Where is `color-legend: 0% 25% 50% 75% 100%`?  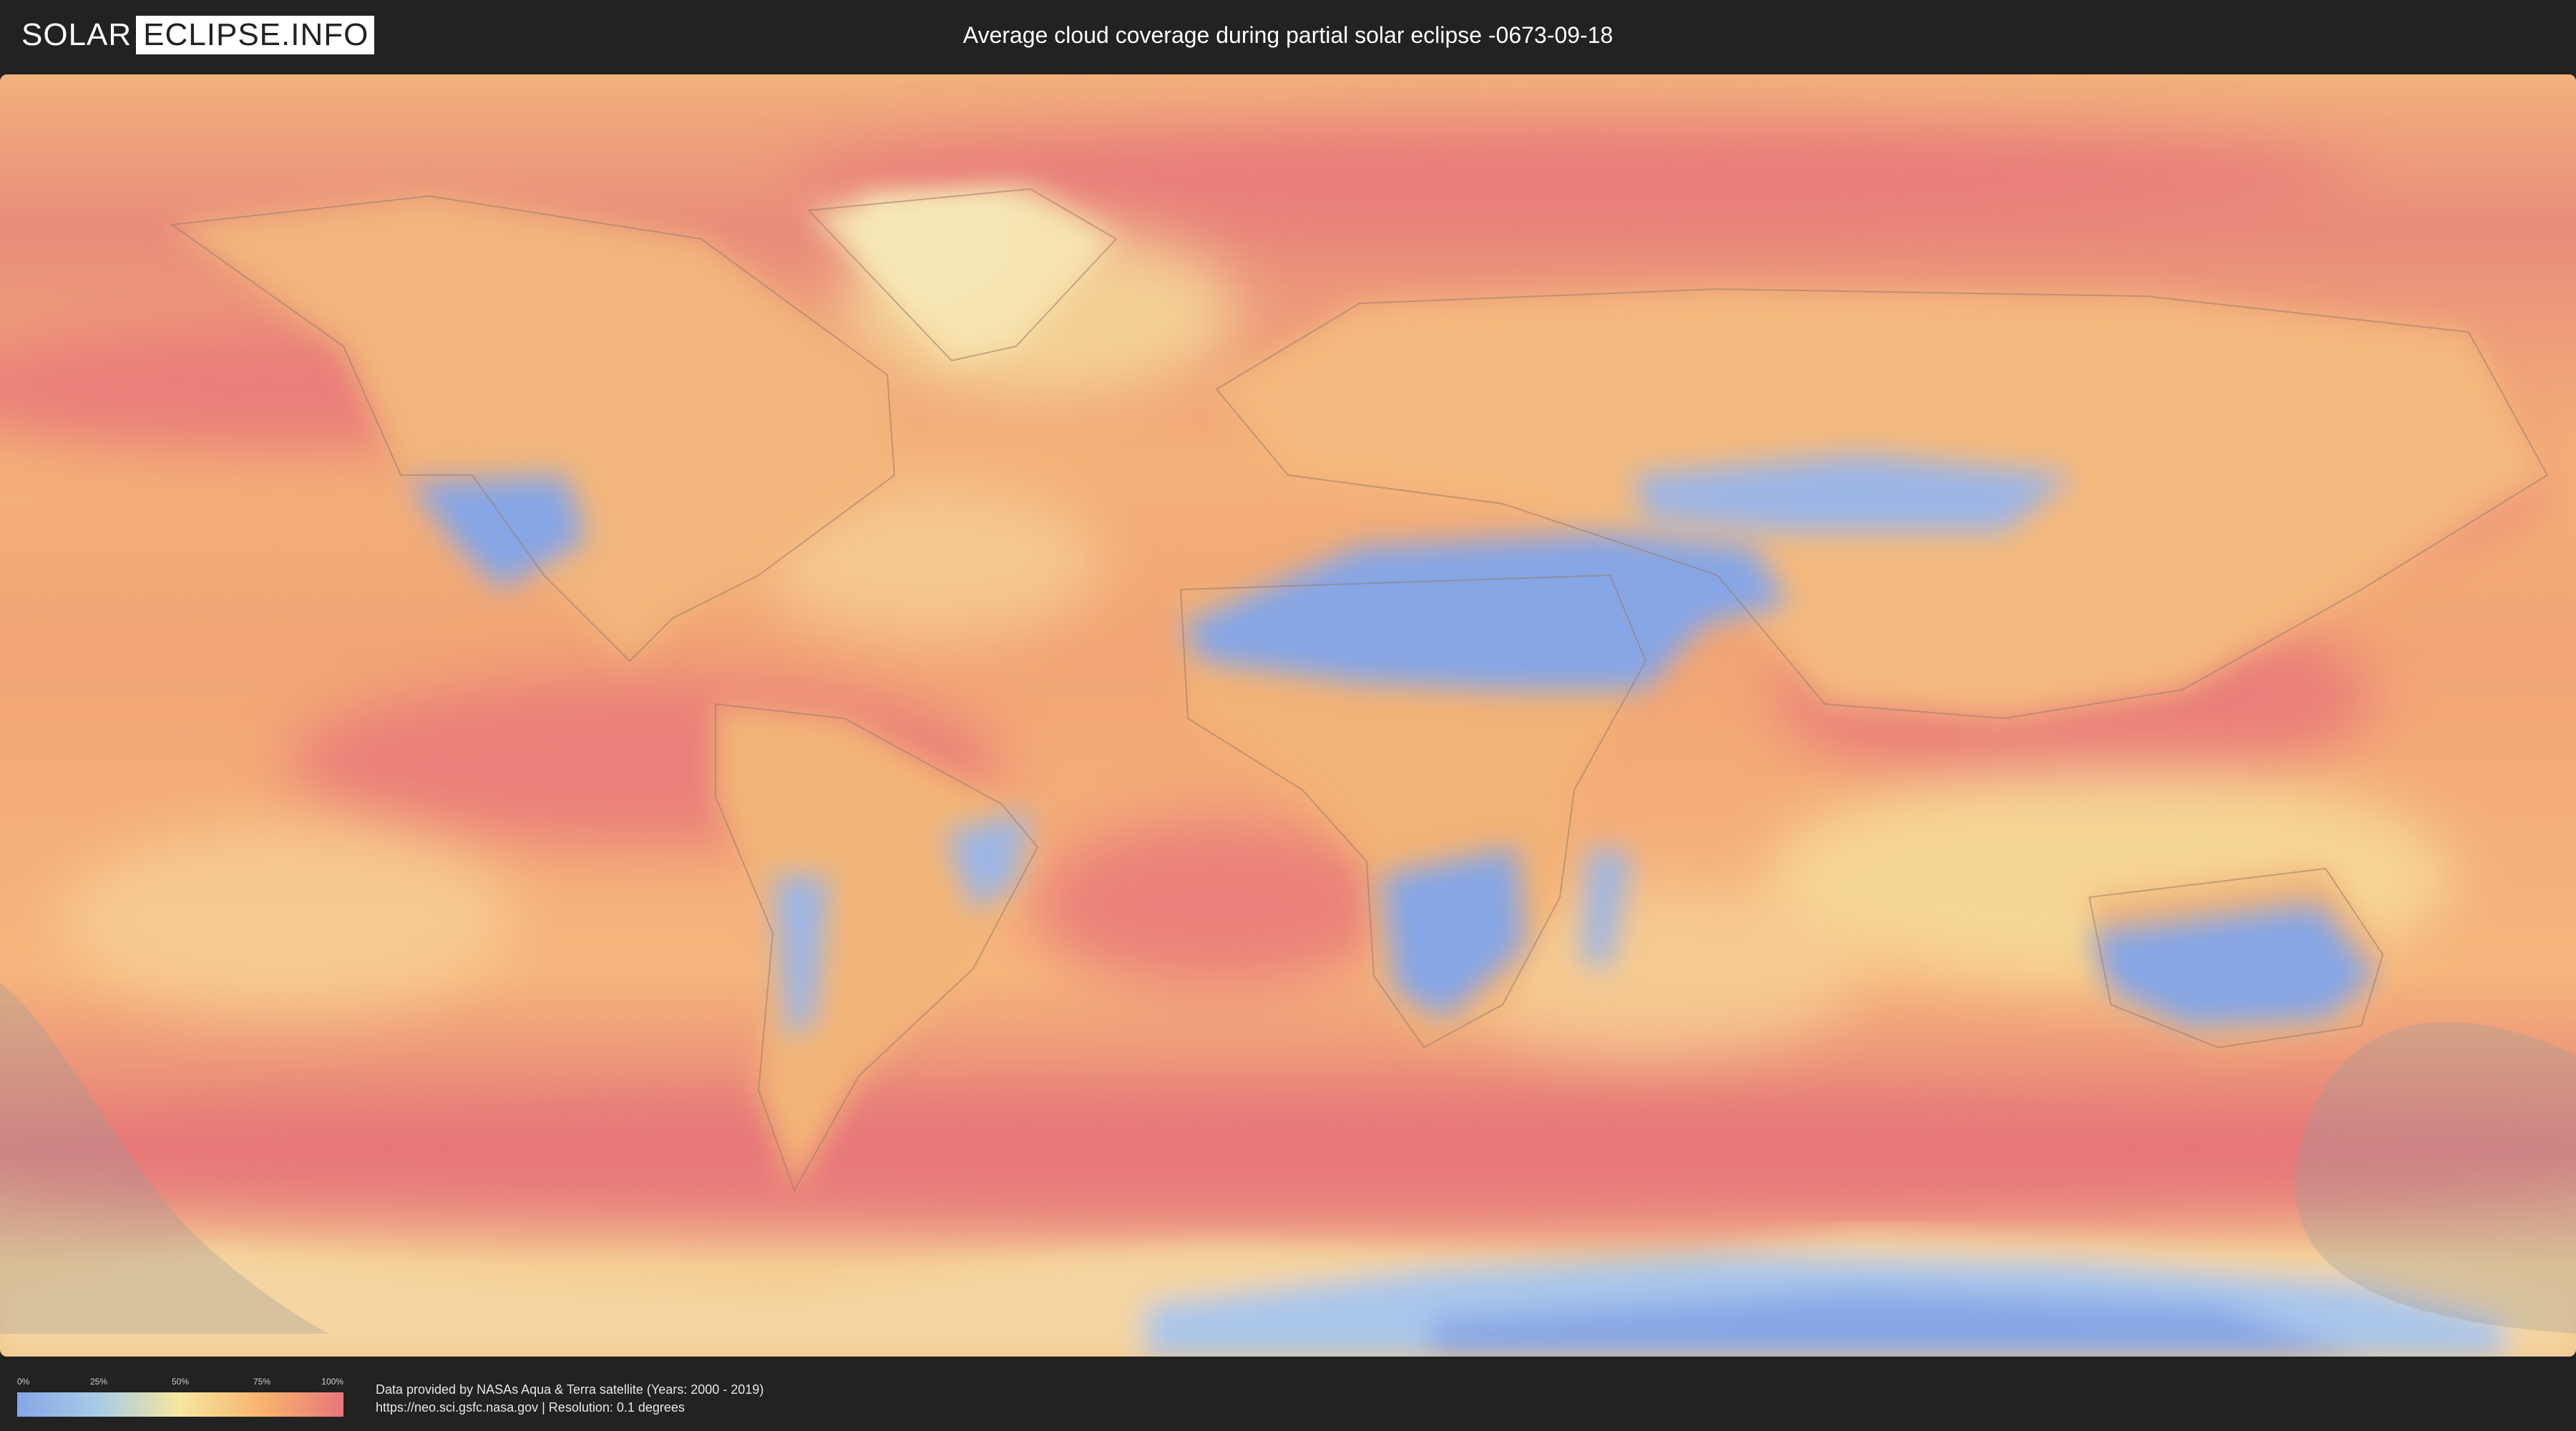 color-legend: 0% 25% 50% 75% 100% is located at coordinates (180, 1397).